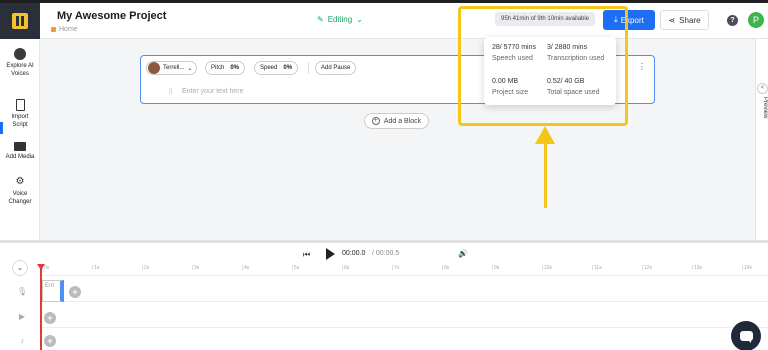 This screenshot has width=768, height=350. What do you see at coordinates (68, 29) in the screenshot?
I see `breadcrumb-home: Home` at bounding box center [68, 29].